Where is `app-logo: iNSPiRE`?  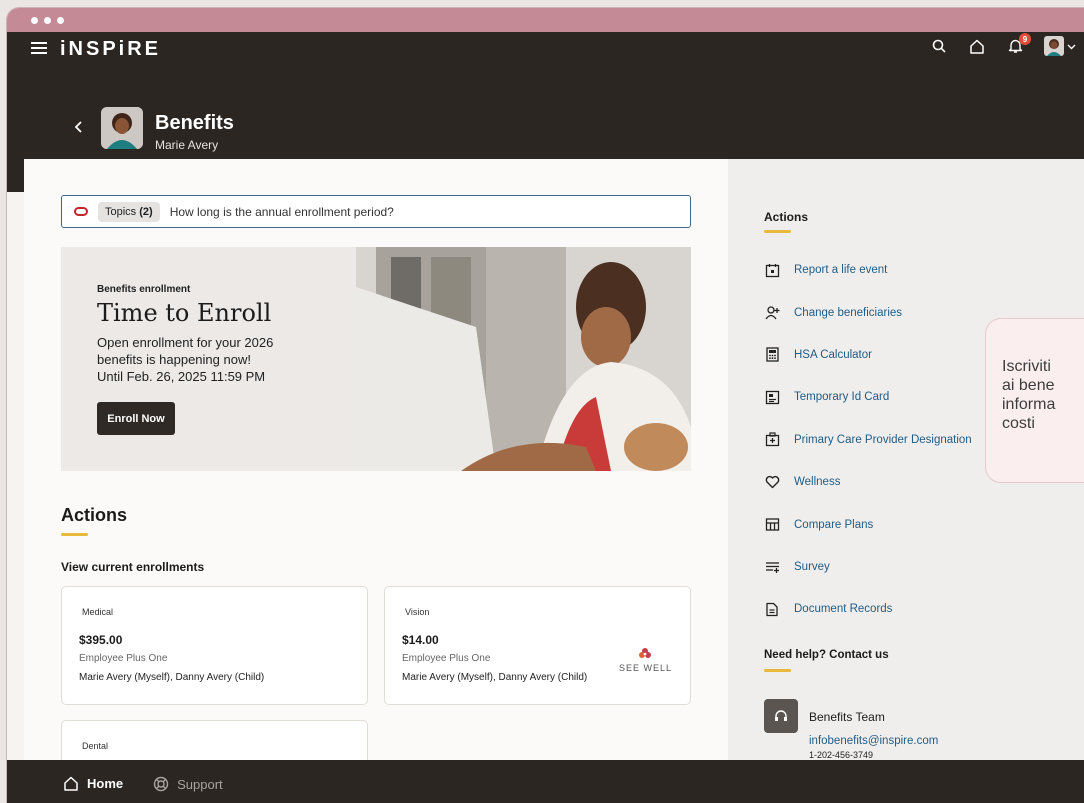 app-logo: iNSPiRE is located at coordinates (111, 49).